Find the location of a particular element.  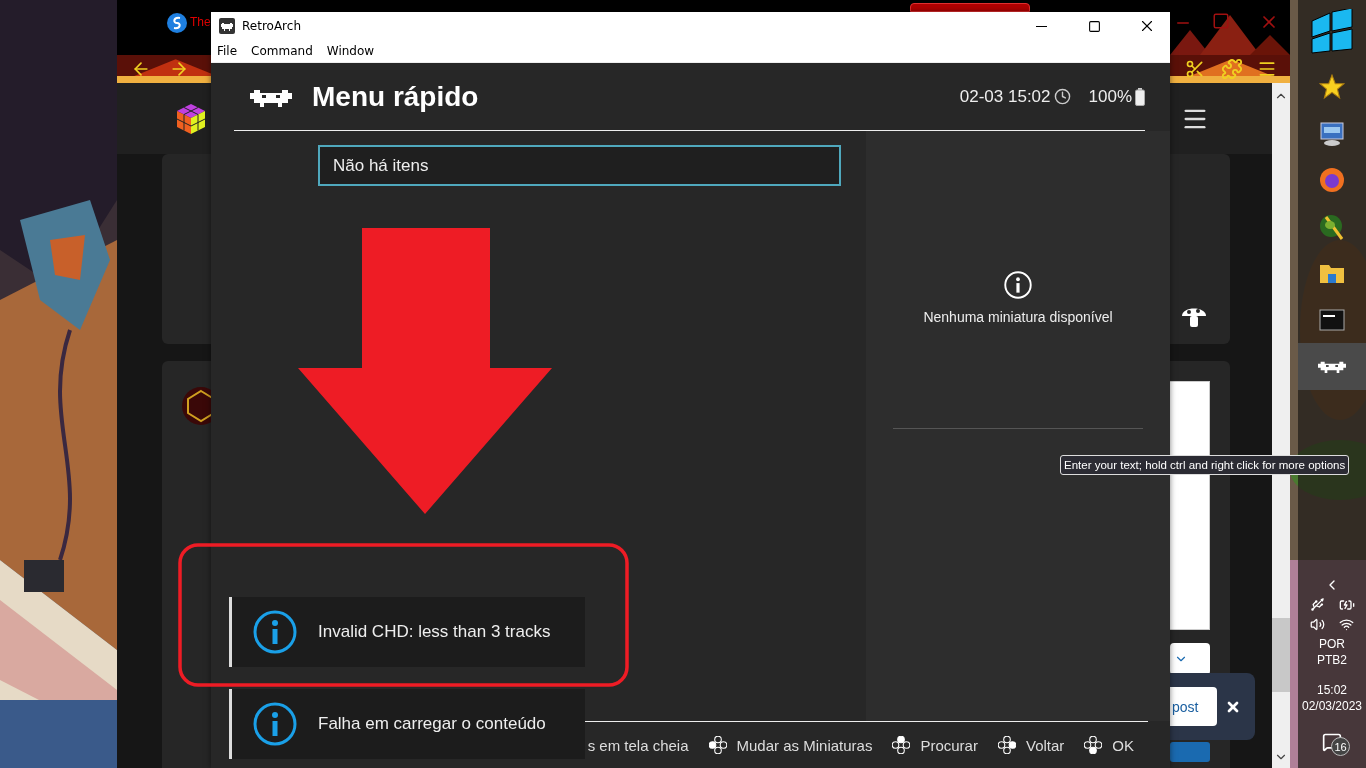

dropdown-button is located at coordinates (1190, 659).